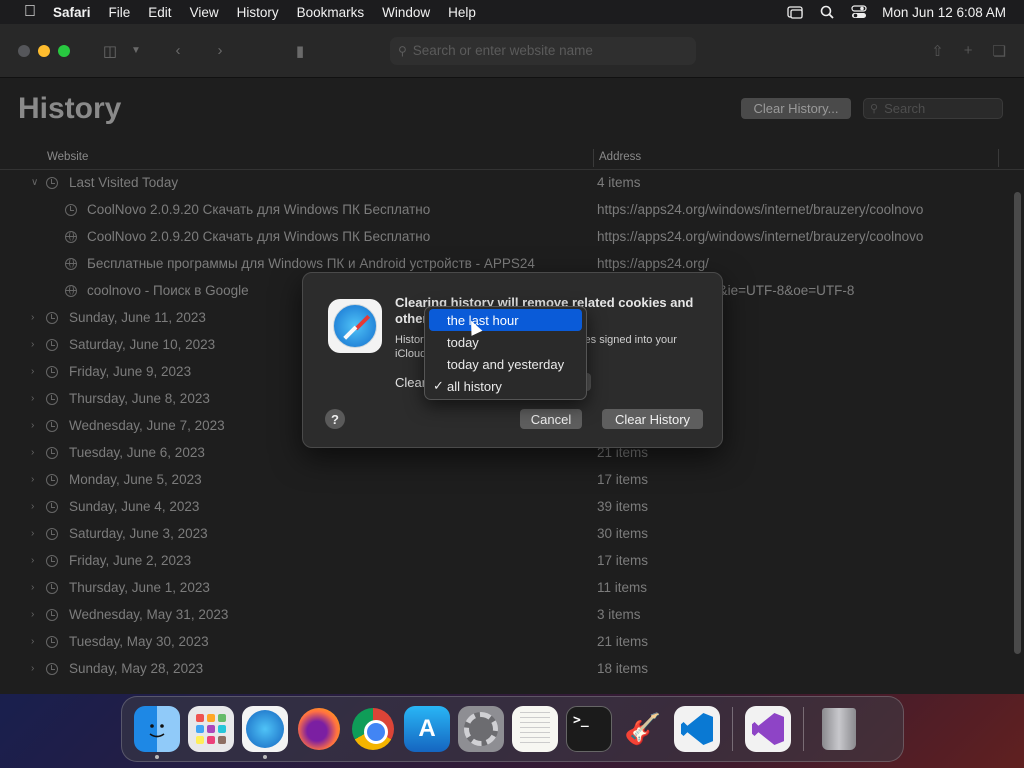  What do you see at coordinates (300, 51) in the screenshot?
I see `privacy-report-icon: ▮` at bounding box center [300, 51].